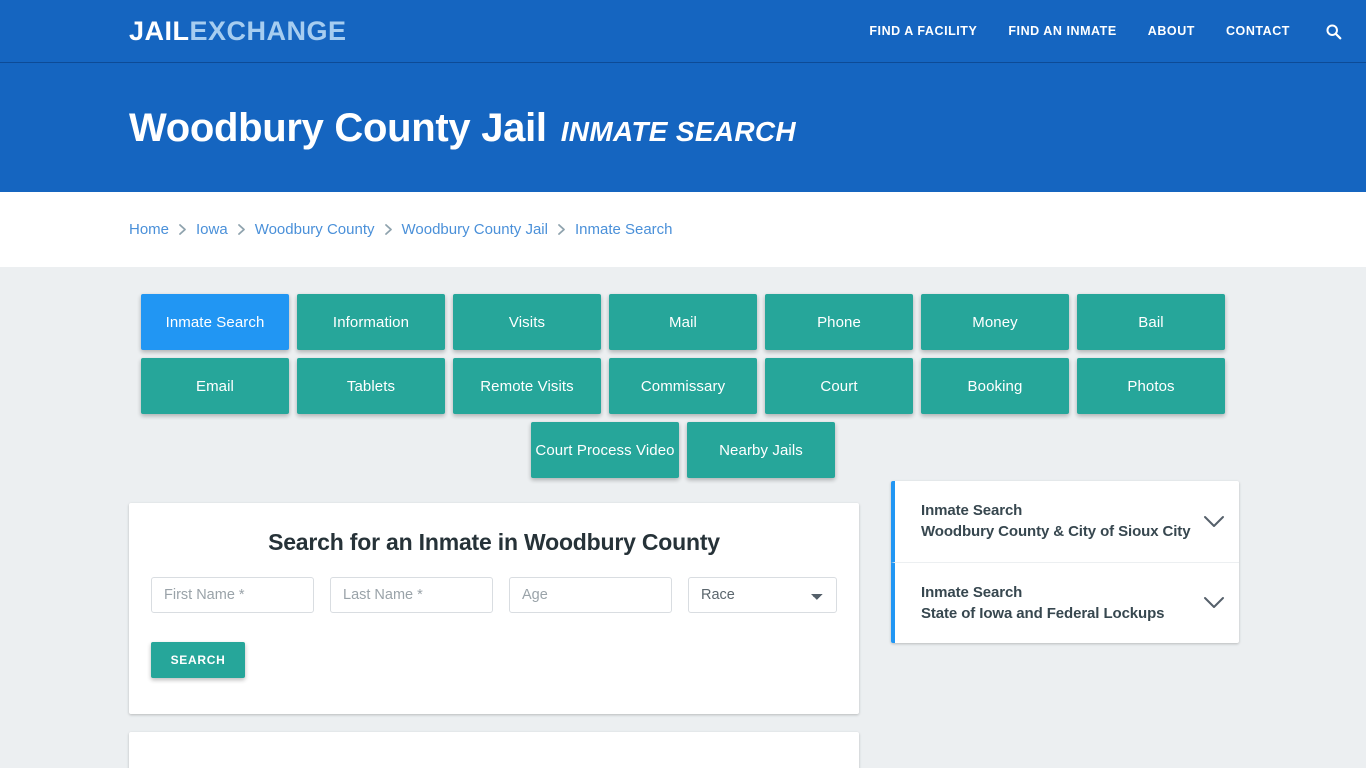  What do you see at coordinates (149, 229) in the screenshot?
I see `breadcrumb-item-home: Home` at bounding box center [149, 229].